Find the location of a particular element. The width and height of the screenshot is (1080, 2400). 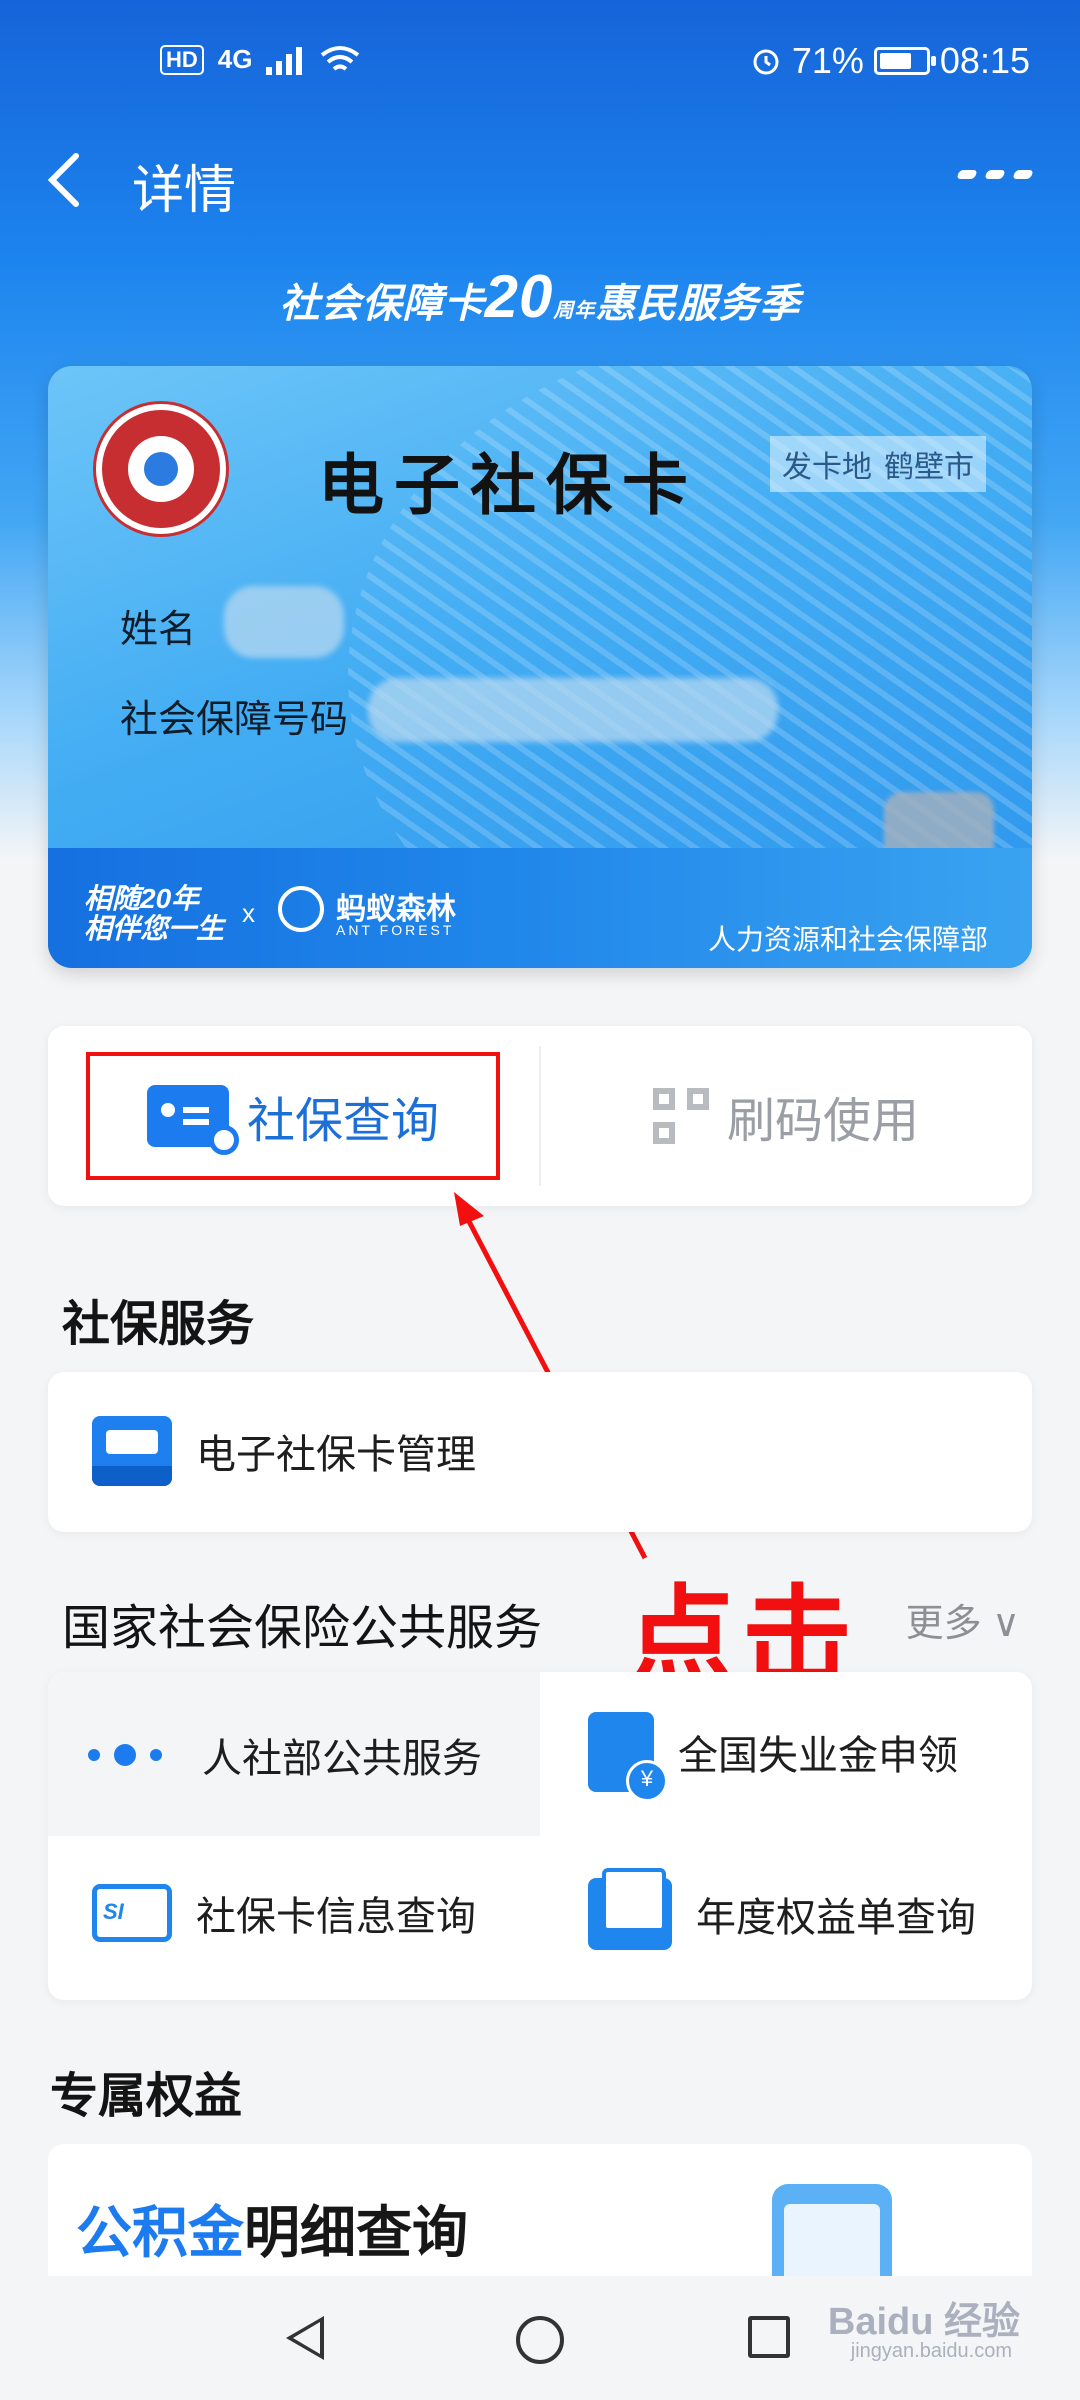

query-label: 社保查询 is located at coordinates (342, 1121).